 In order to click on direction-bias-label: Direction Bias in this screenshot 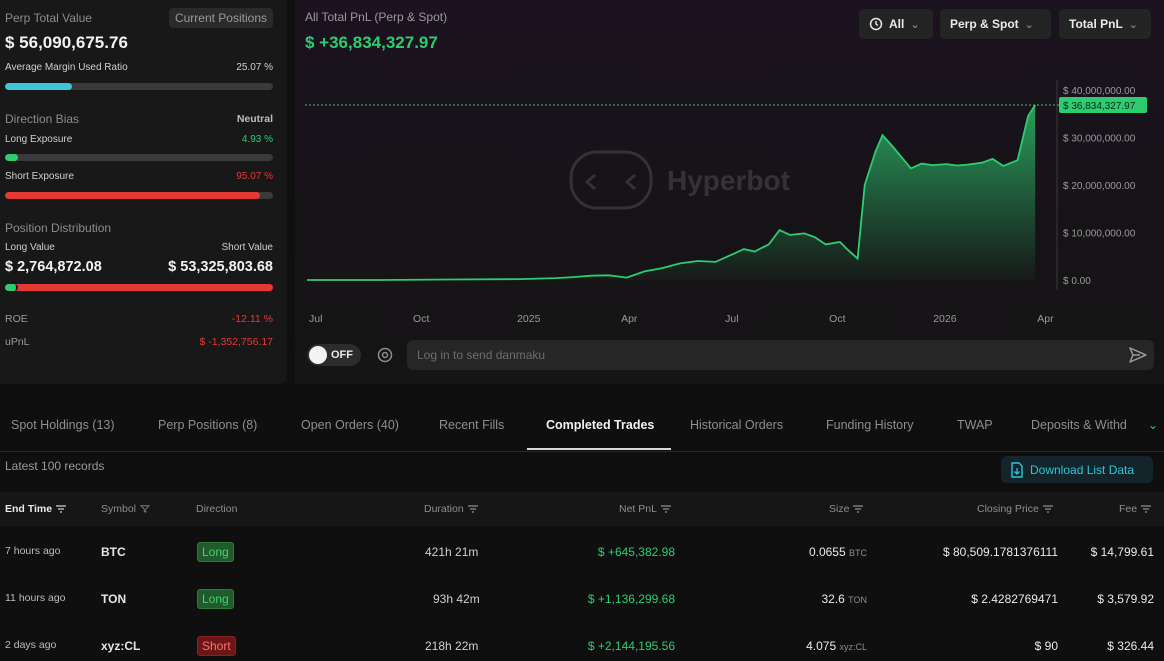, I will do `click(42, 119)`.